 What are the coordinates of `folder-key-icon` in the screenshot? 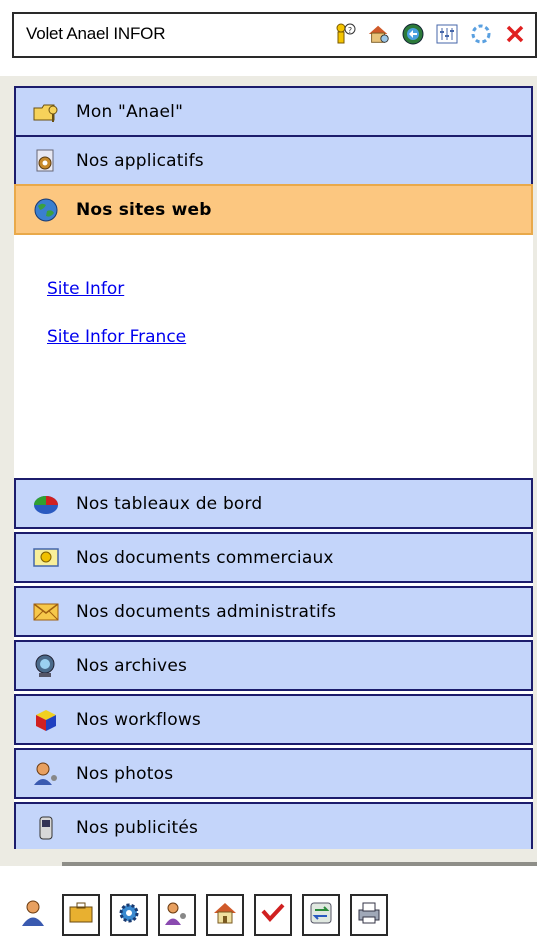 It's located at (46, 112).